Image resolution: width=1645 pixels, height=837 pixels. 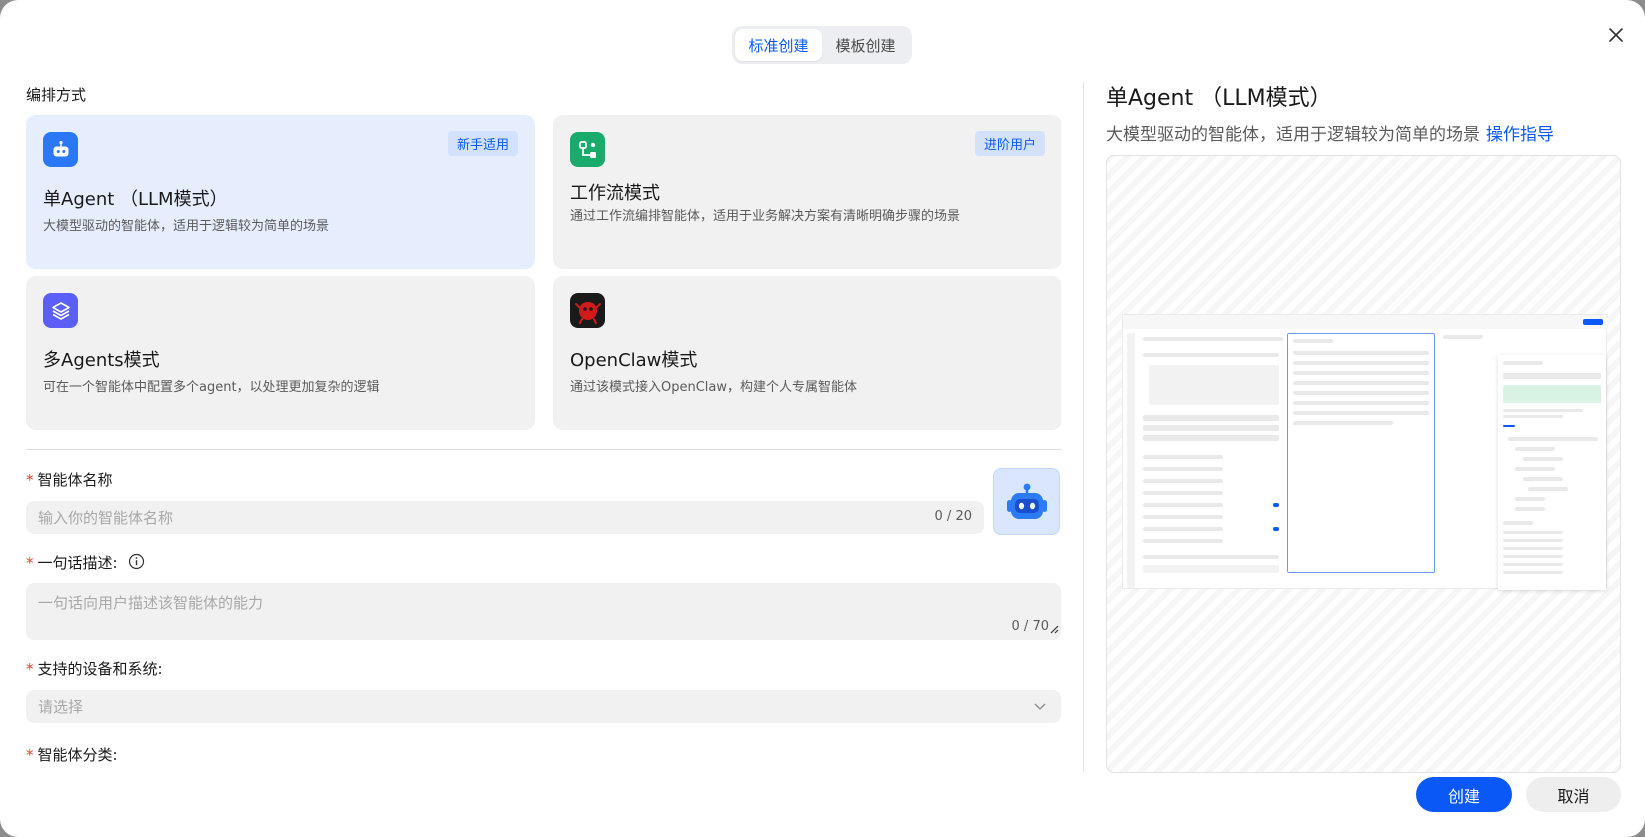 I want to click on preview-description: 大模型驱动的智能体，适用于逻辑较为简单的场景 操作指导, so click(x=1330, y=135).